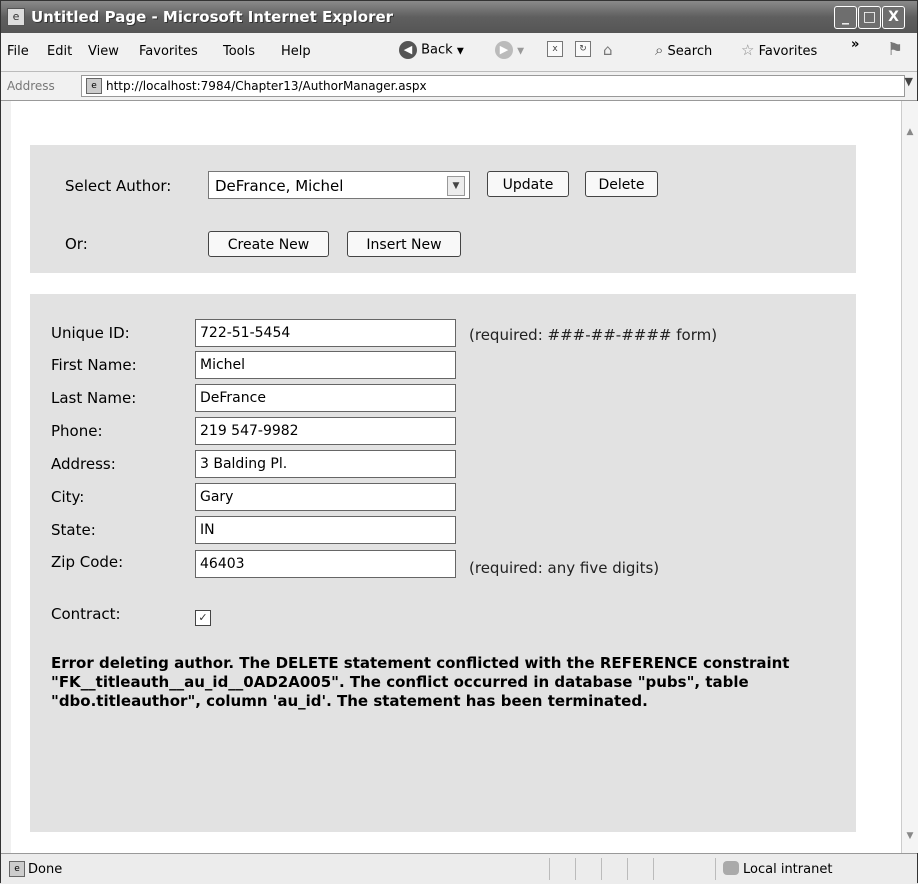 This screenshot has width=918, height=884. What do you see at coordinates (690, 51) in the screenshot?
I see `search-label: Search` at bounding box center [690, 51].